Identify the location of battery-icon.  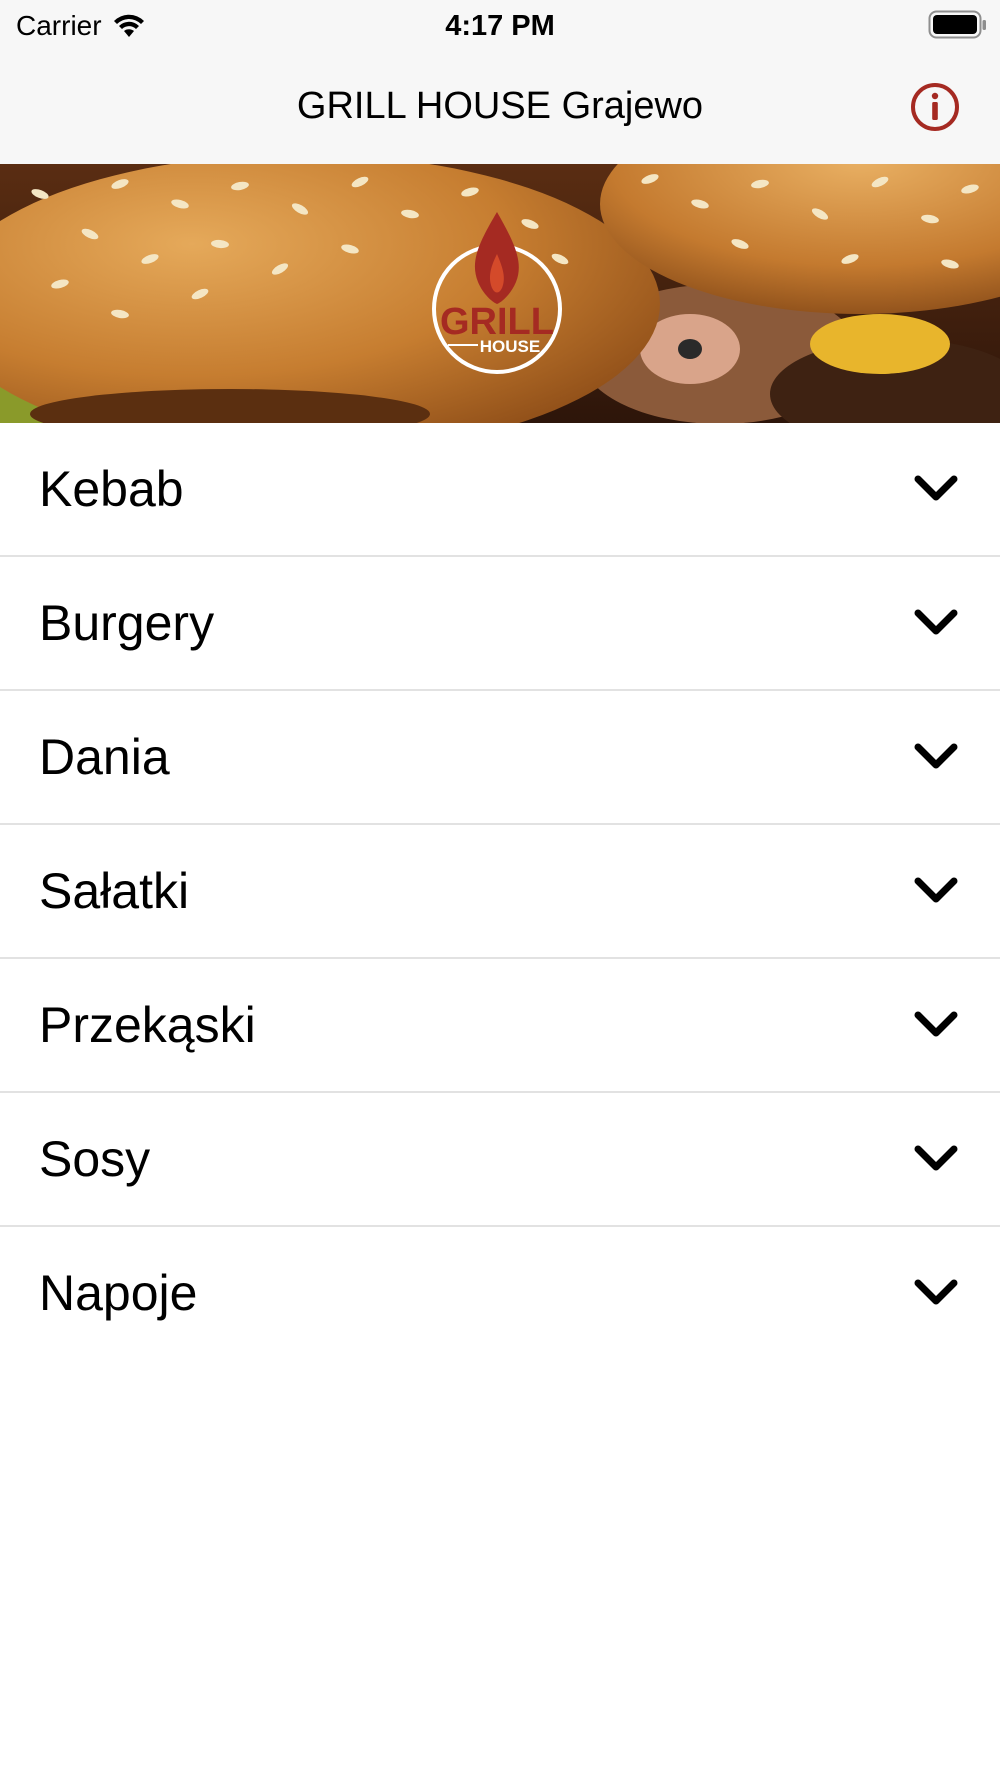
(958, 25).